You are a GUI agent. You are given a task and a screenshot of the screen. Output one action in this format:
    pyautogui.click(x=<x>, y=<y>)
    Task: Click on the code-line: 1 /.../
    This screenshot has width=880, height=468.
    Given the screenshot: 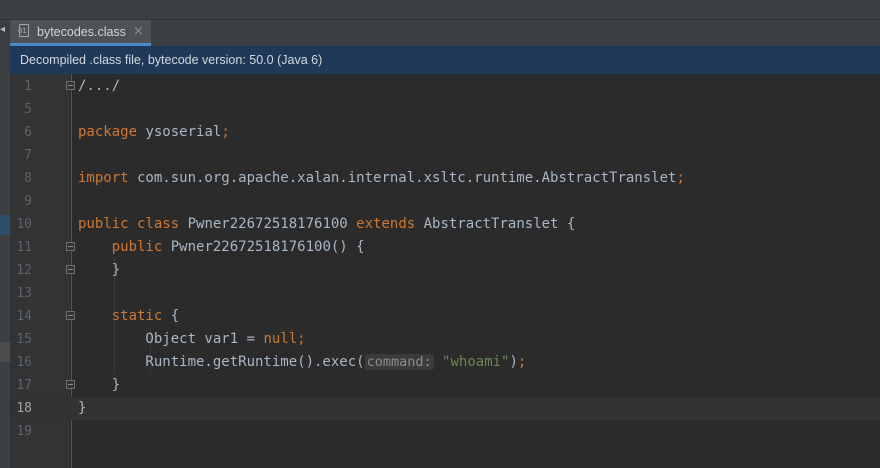 What is the action you would take?
    pyautogui.click(x=445, y=86)
    